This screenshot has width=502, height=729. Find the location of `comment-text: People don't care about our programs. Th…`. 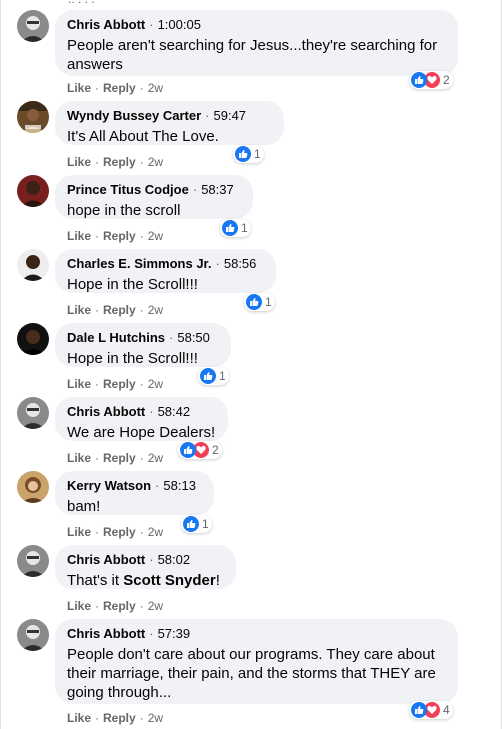

comment-text: People don't care about our programs. Th… is located at coordinates (251, 673).